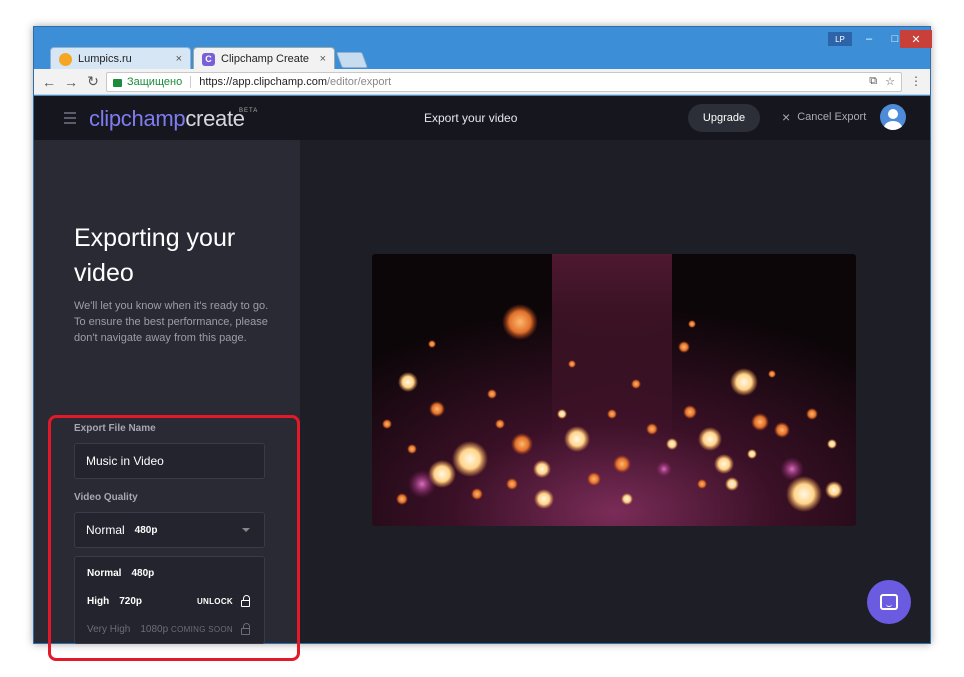 The image size is (964, 677). I want to click on option-res: 1080p, so click(154, 629).